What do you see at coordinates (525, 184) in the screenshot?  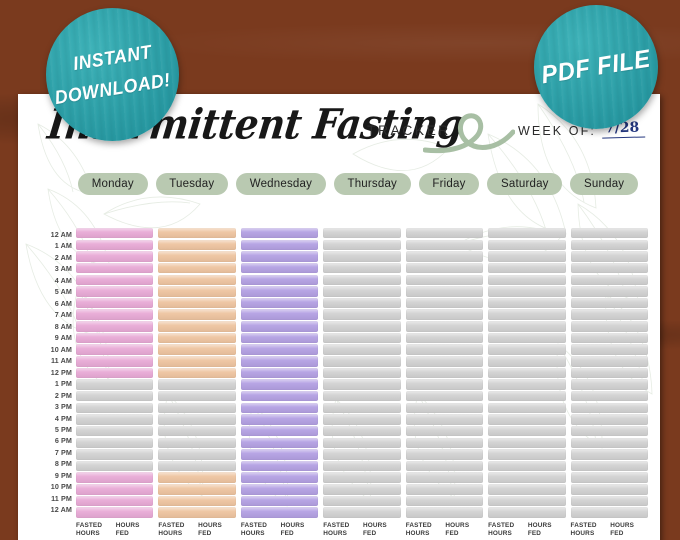 I see `day-pill-saturday: Saturday` at bounding box center [525, 184].